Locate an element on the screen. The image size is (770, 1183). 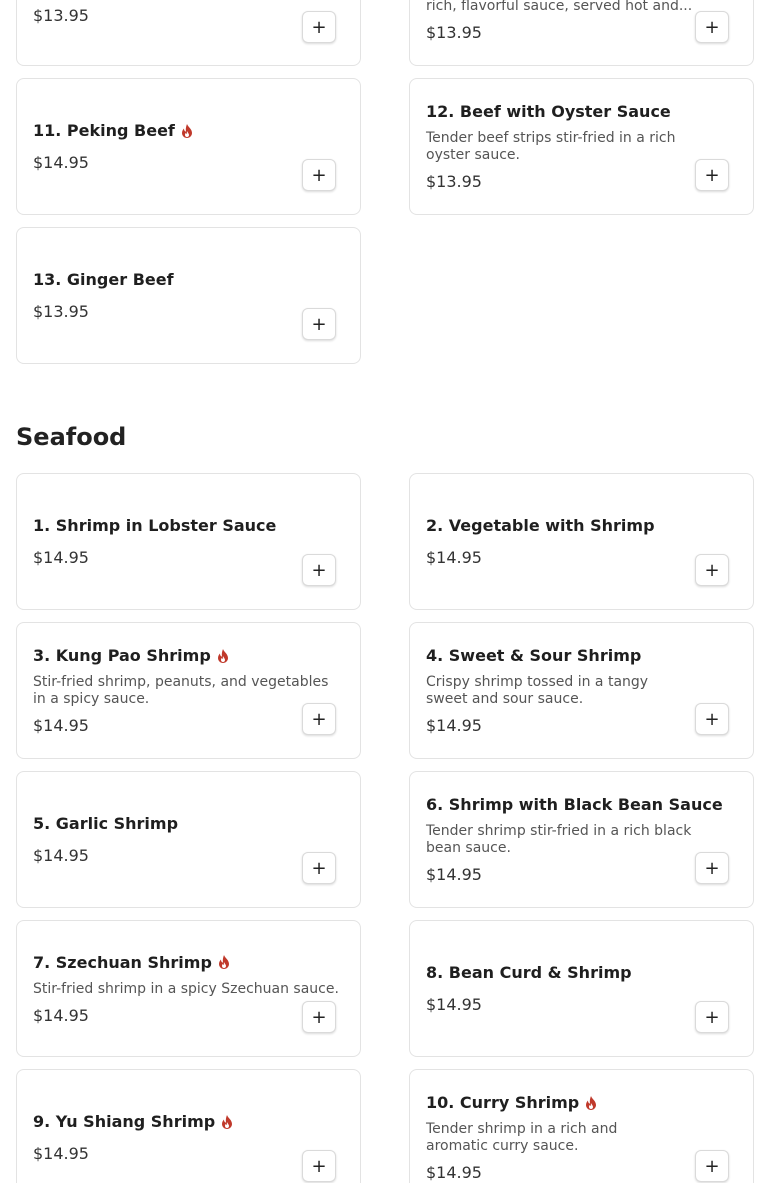
item-name-row: 10. Curry Shrimp is located at coordinates (554, 1102).